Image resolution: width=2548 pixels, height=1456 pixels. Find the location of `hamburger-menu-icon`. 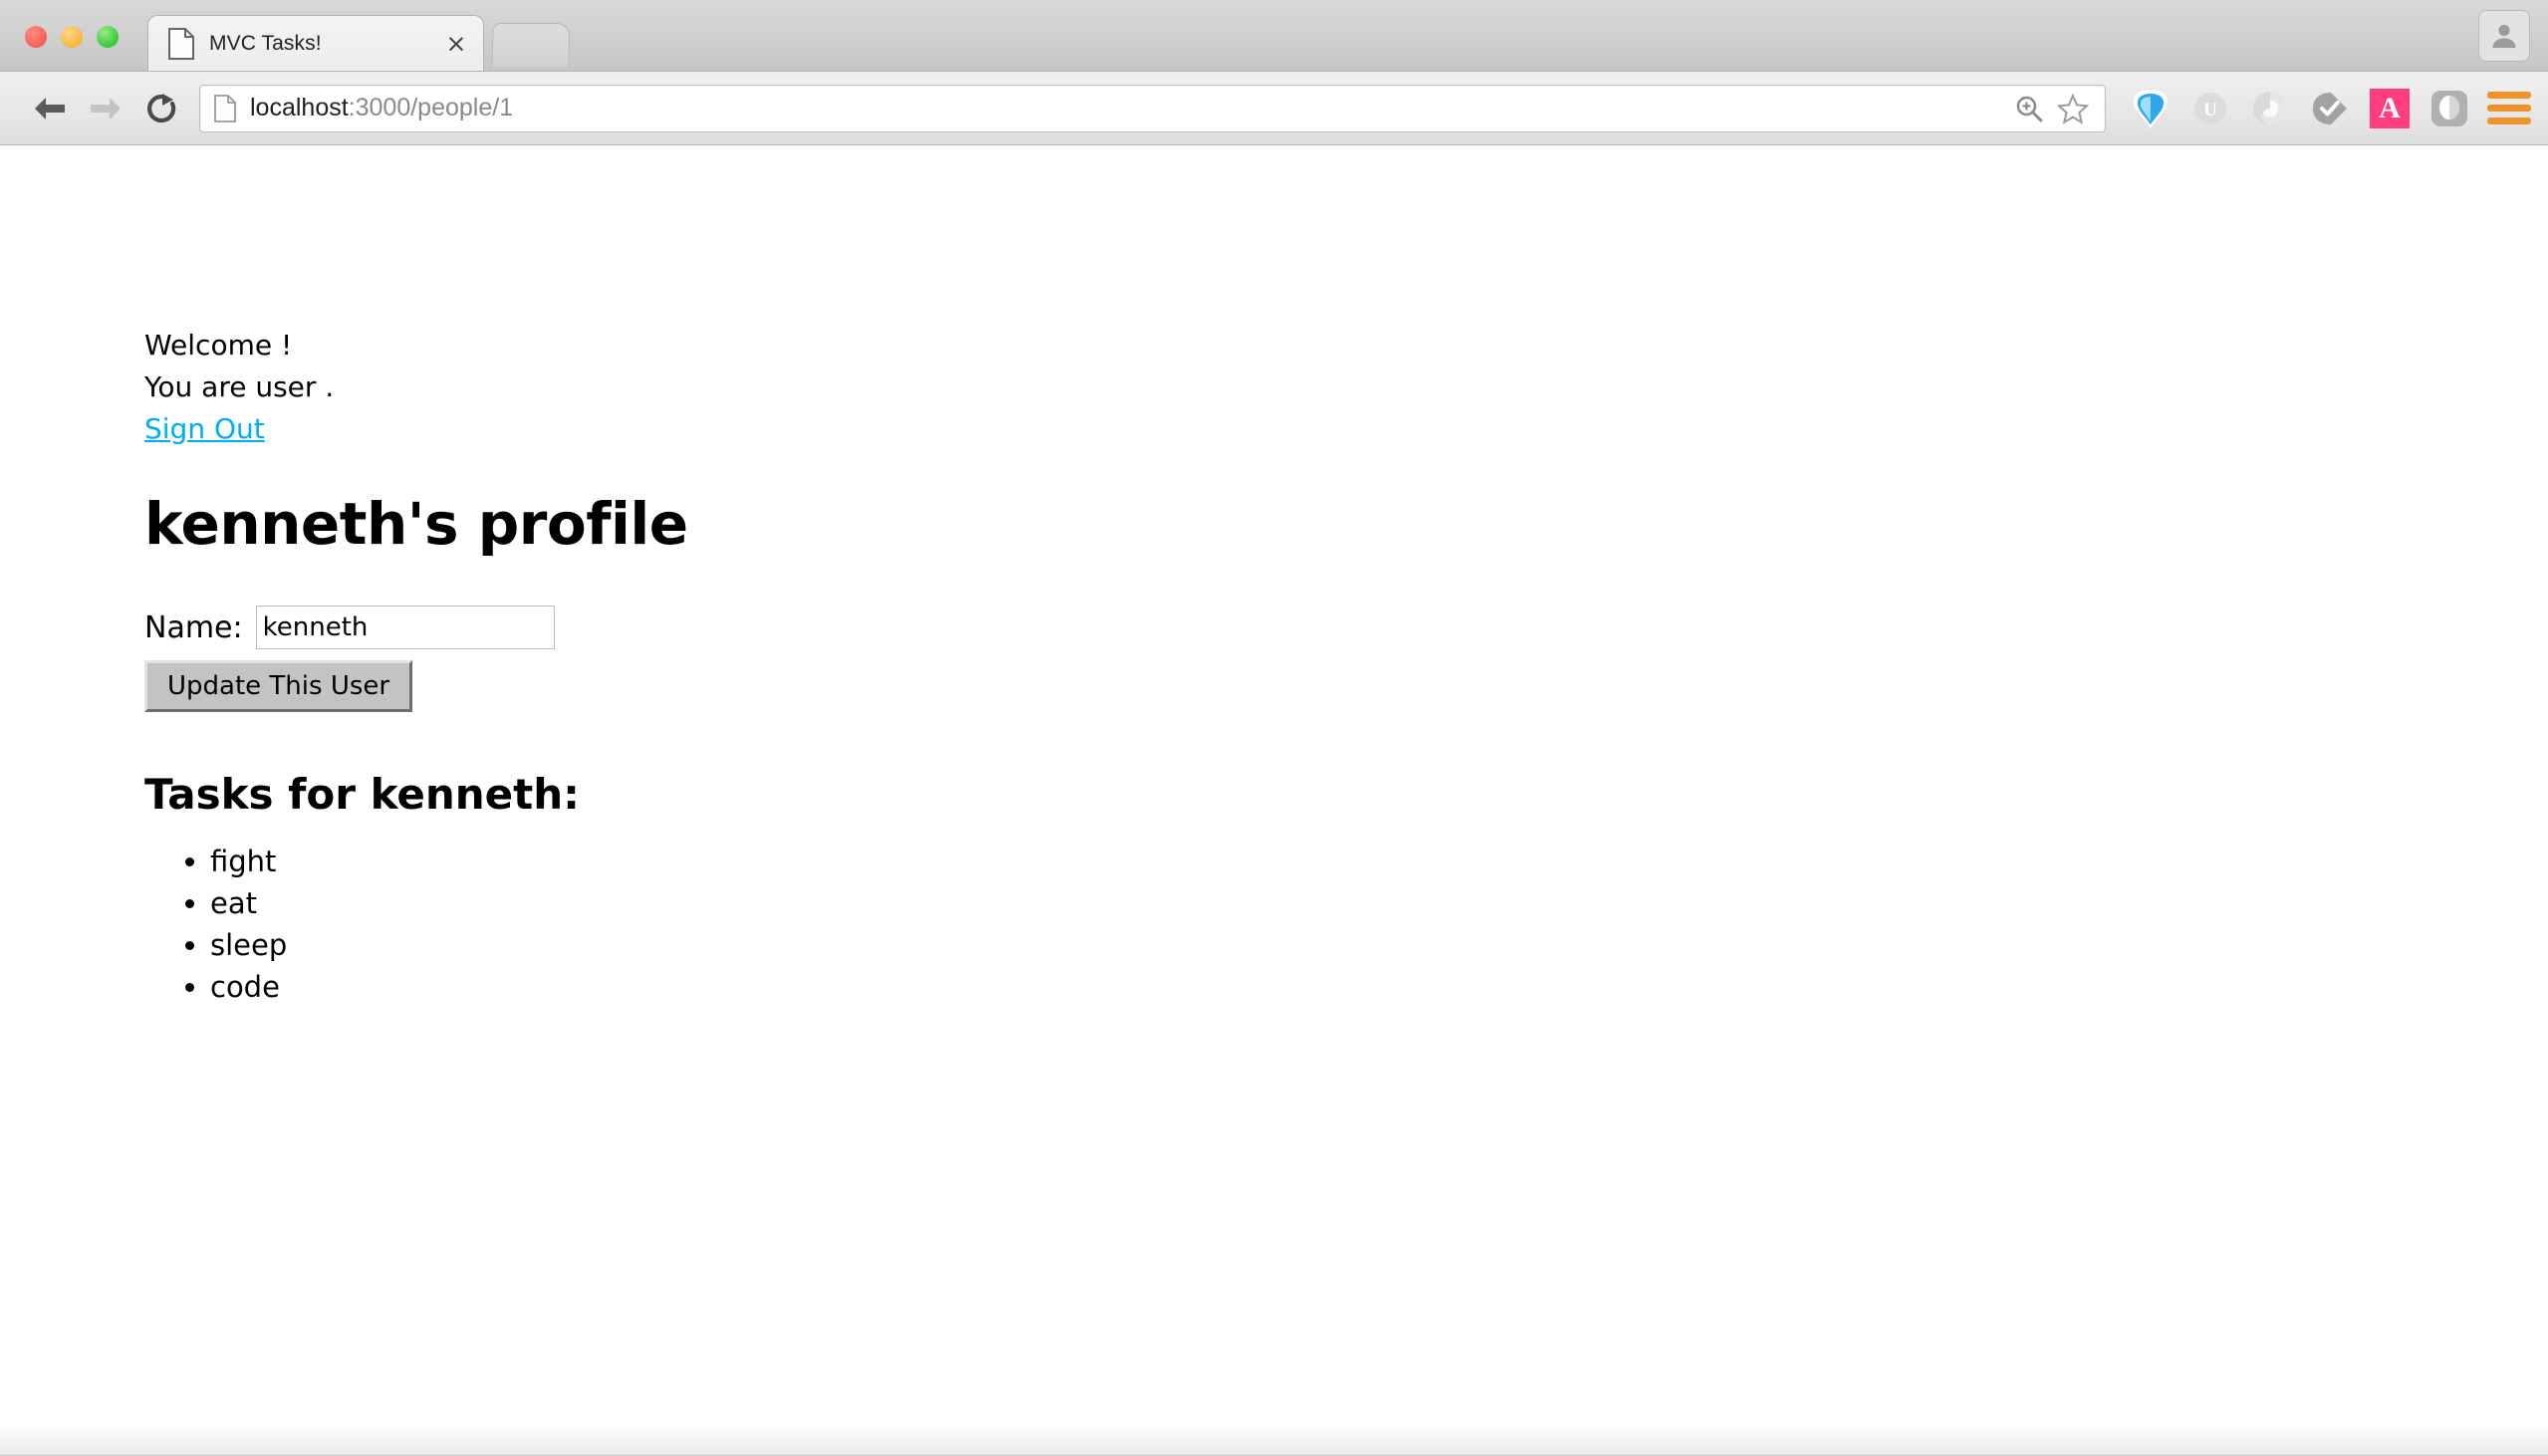

hamburger-menu-icon is located at coordinates (2509, 108).